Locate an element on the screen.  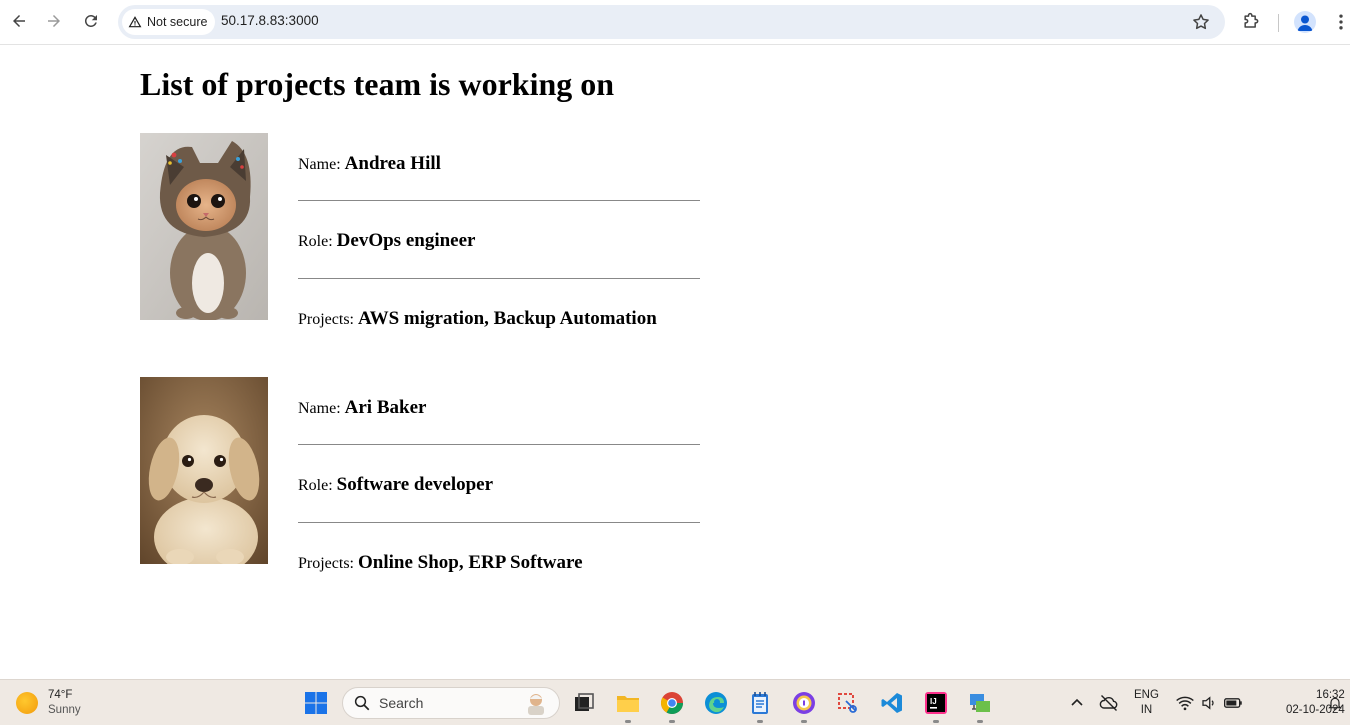
bookmark-star-icon is located at coordinates (1201, 22).